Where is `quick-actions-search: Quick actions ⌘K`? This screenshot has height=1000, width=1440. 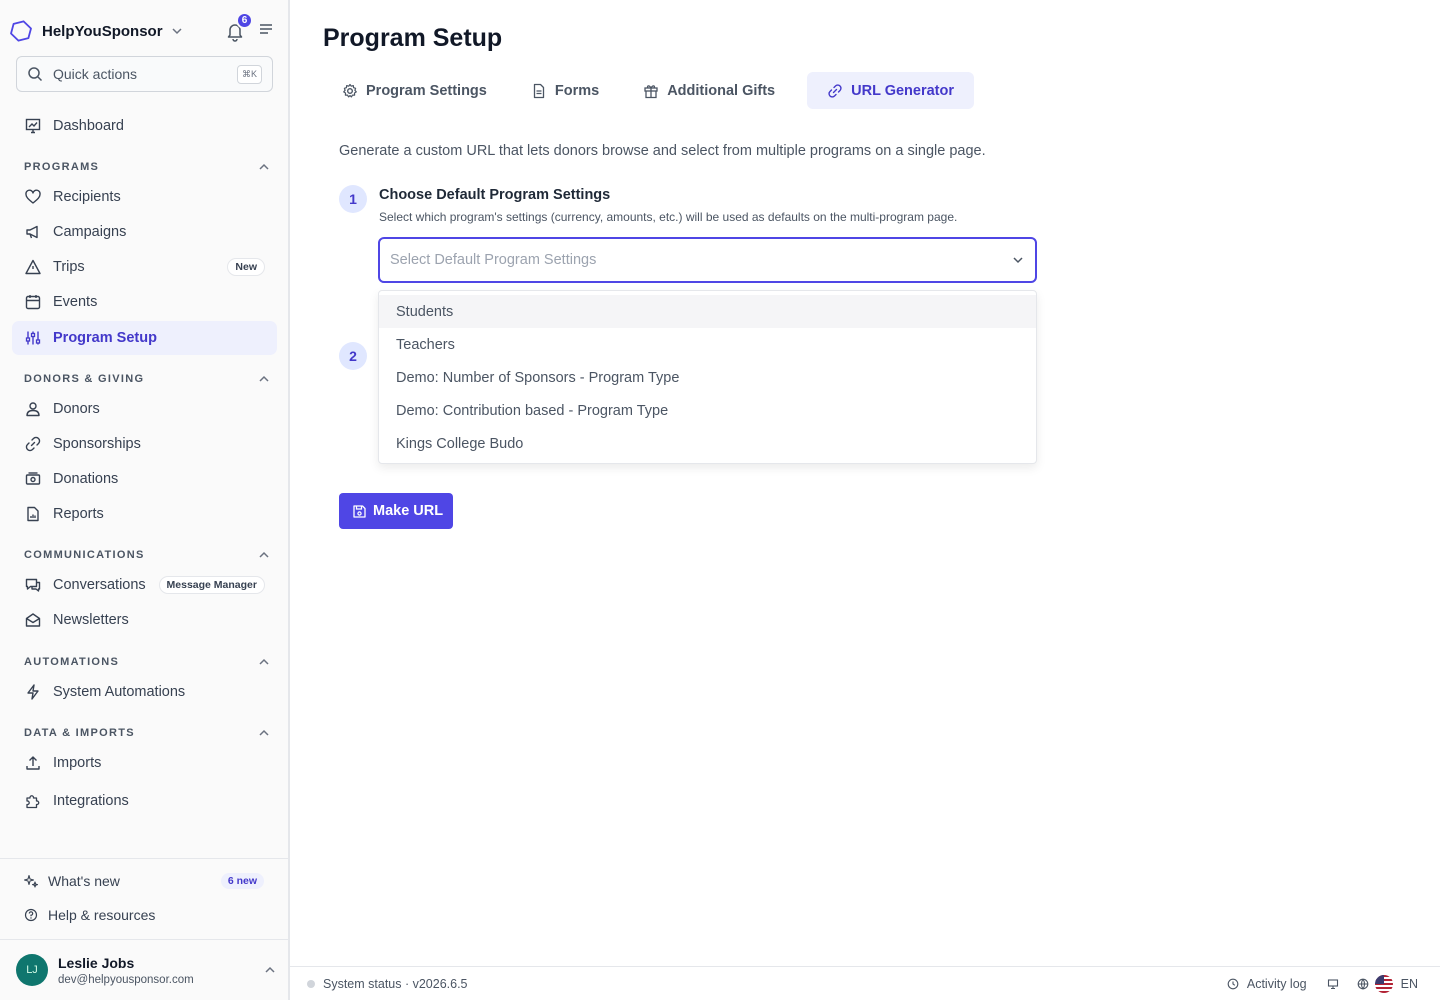 quick-actions-search: Quick actions ⌘K is located at coordinates (144, 74).